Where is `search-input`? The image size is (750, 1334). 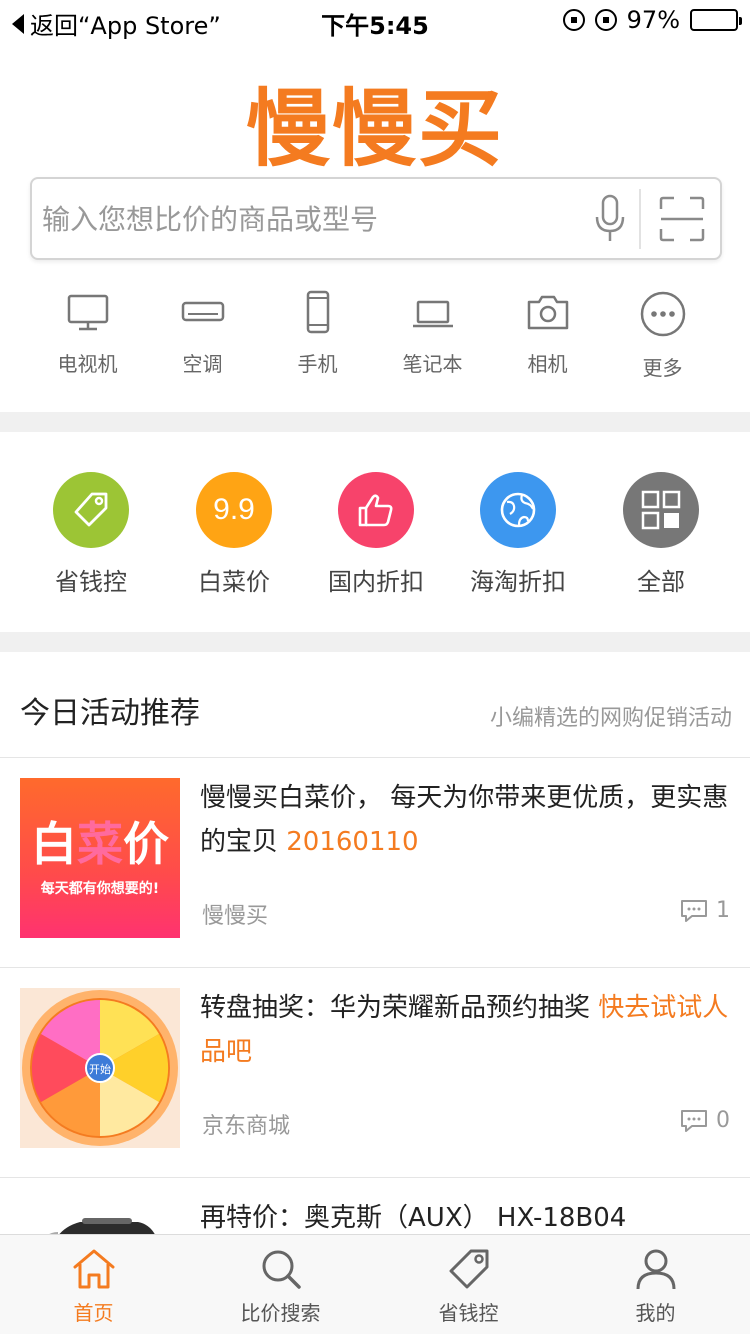 search-input is located at coordinates (312, 219).